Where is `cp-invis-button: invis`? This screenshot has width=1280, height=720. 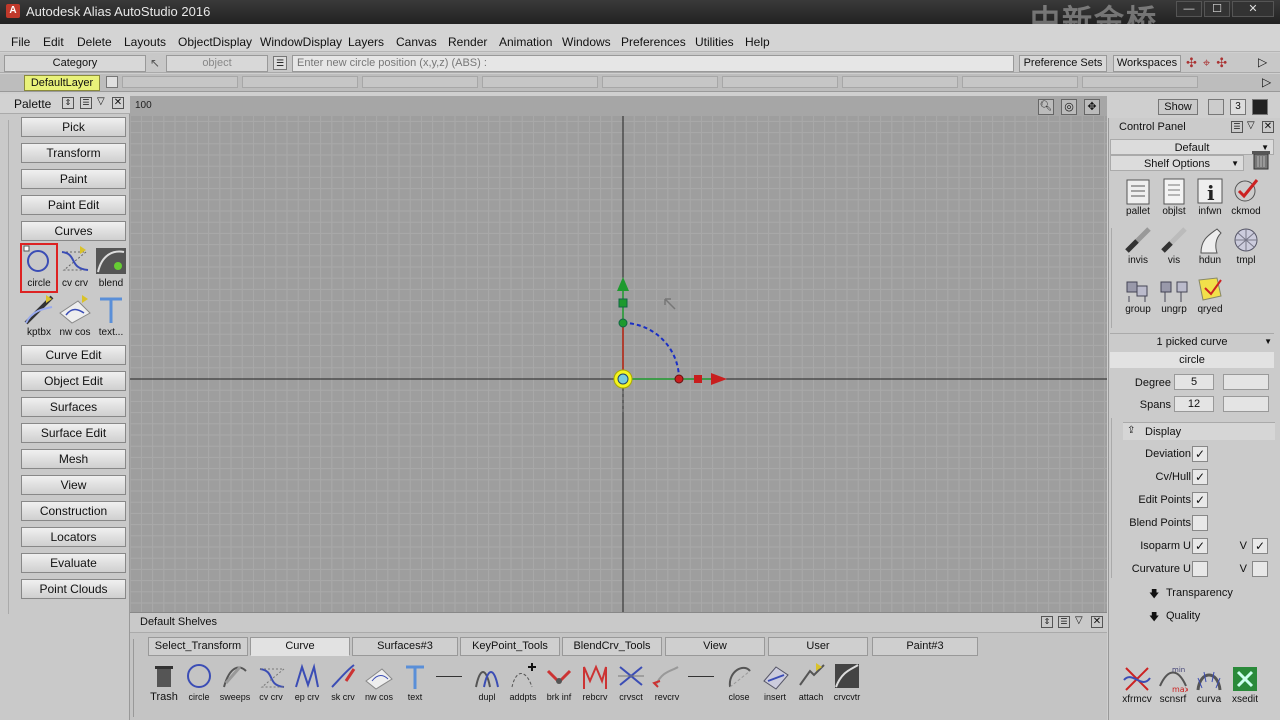 cp-invis-button: invis is located at coordinates (1138, 249).